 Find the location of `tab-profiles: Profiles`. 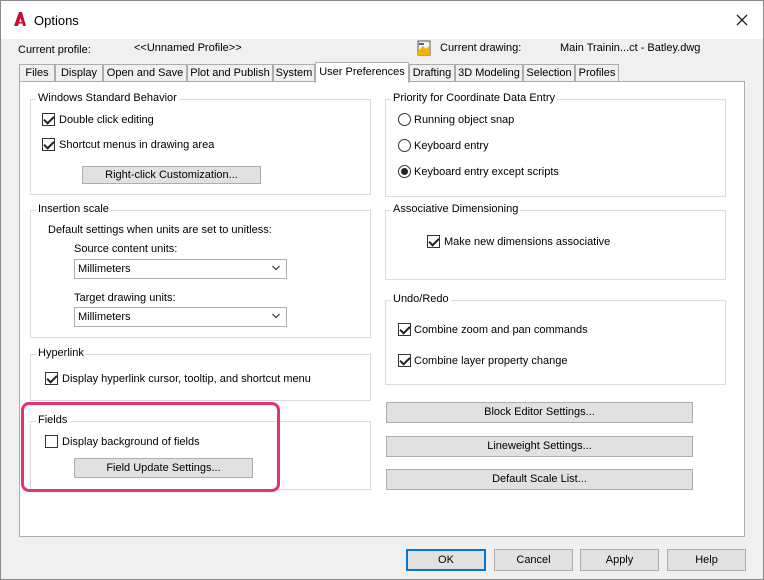

tab-profiles: Profiles is located at coordinates (597, 73).